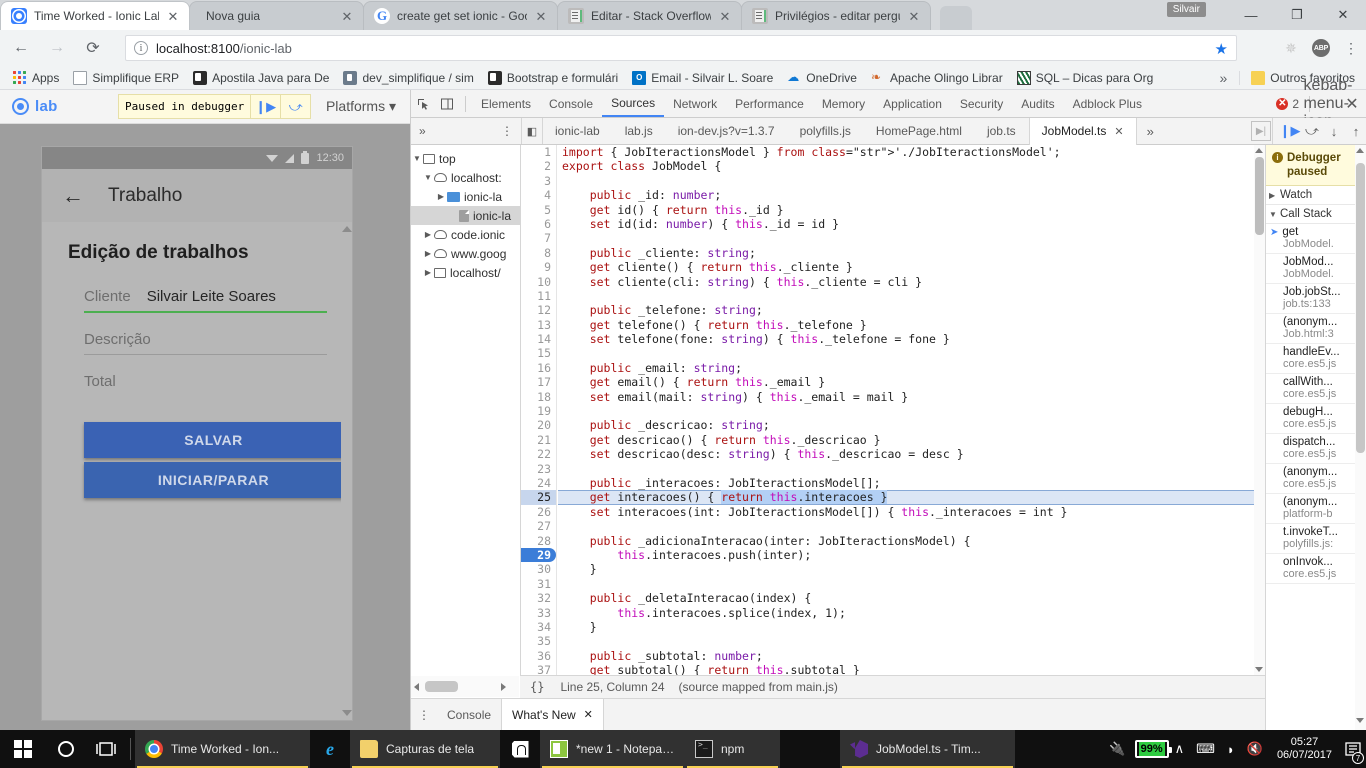 Image resolution: width=1366 pixels, height=768 pixels. What do you see at coordinates (1351, 48) in the screenshot?
I see `chrome-menu-icon: ⋮` at bounding box center [1351, 48].